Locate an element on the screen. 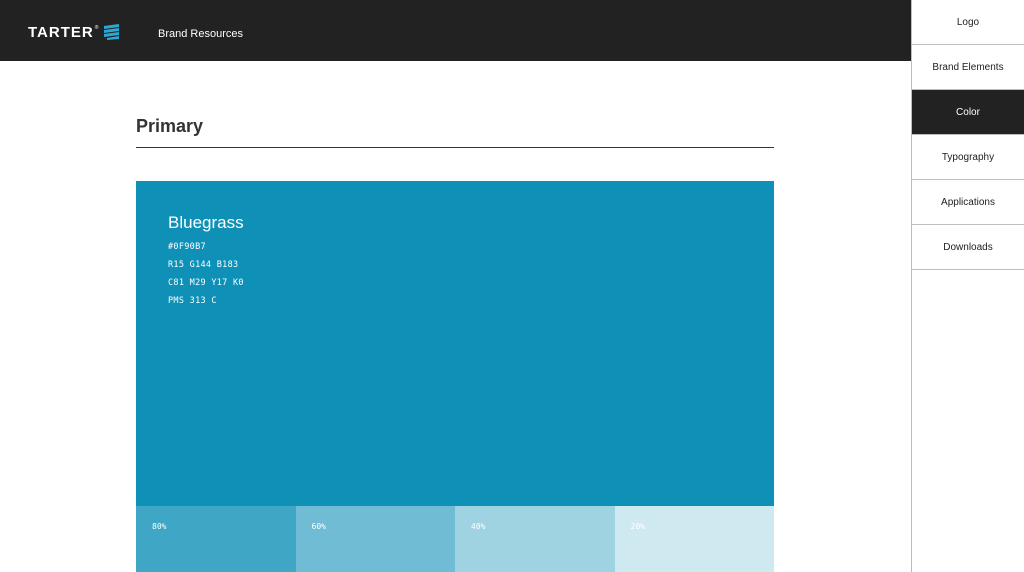 The width and height of the screenshot is (1024, 572). sidebar-item-applications: Applications is located at coordinates (968, 202).